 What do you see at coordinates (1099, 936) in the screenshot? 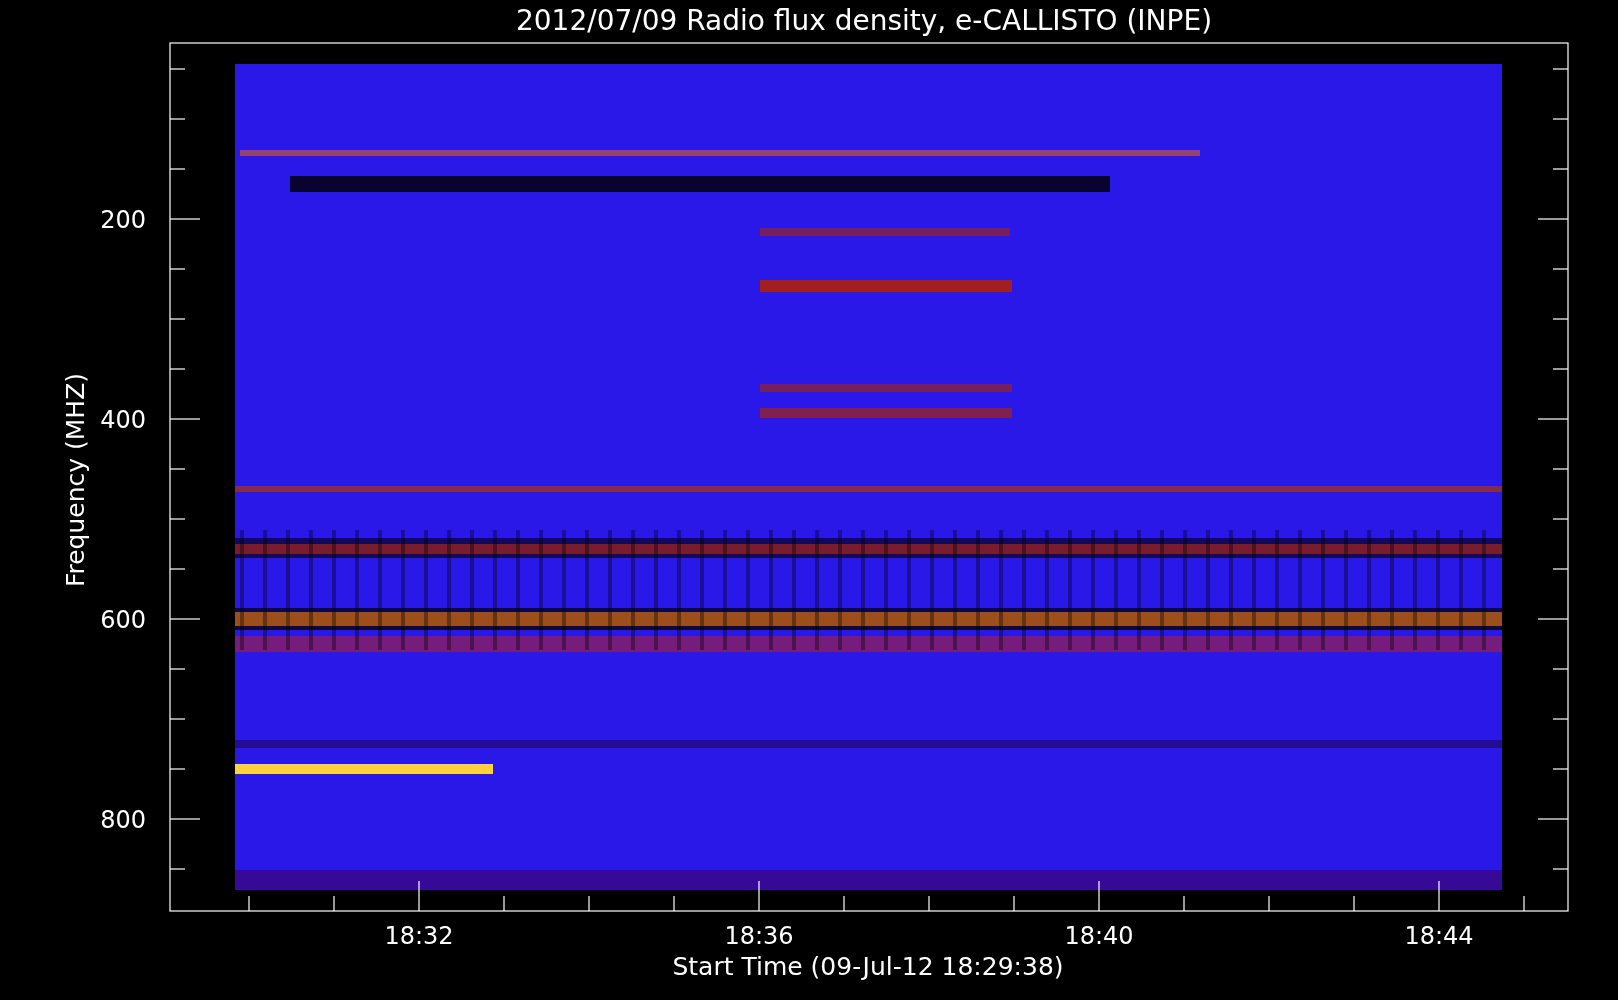
I see `x-tick-label: 18:40` at bounding box center [1099, 936].